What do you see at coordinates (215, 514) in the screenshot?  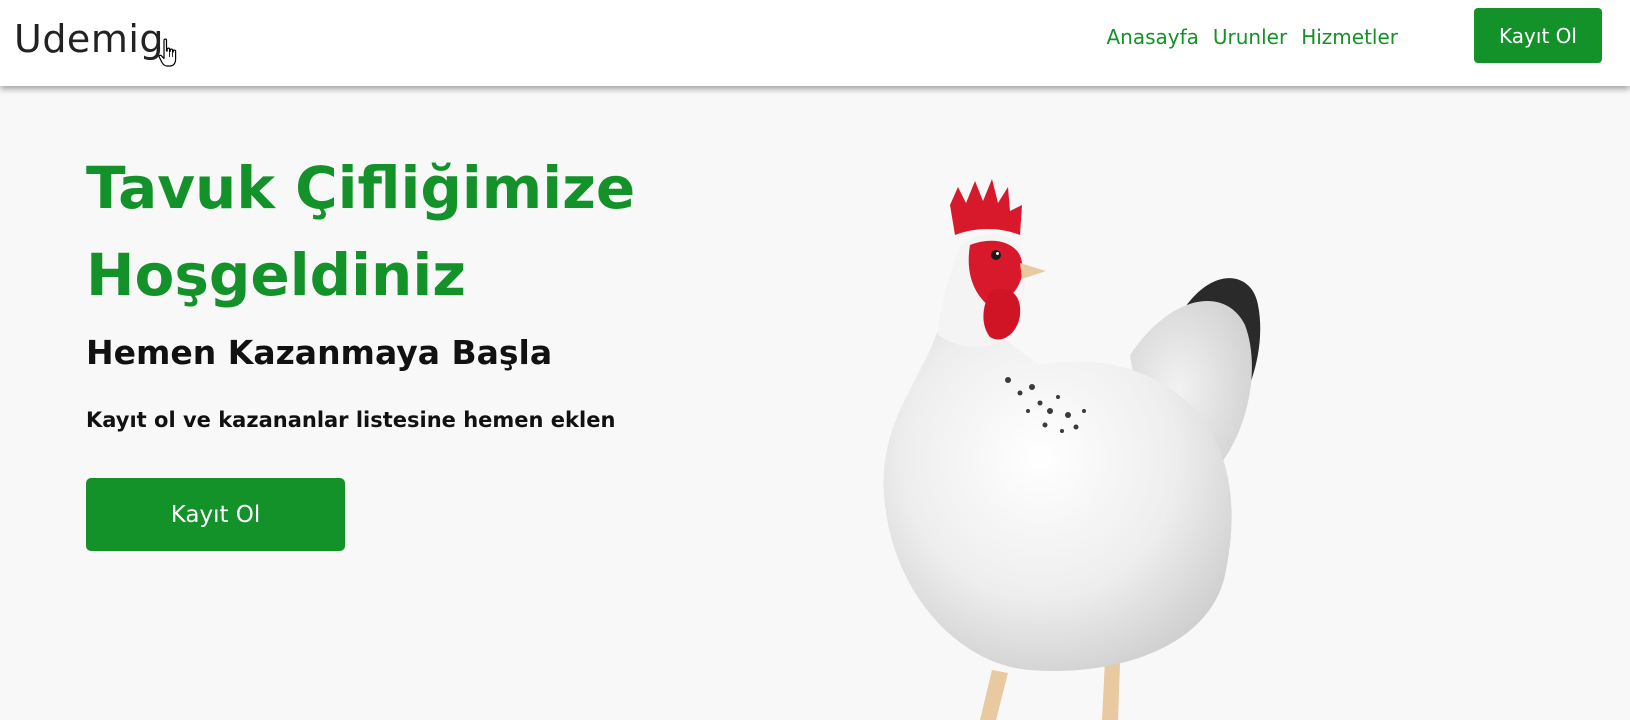 I see `hero-signup-button: Kayıt Ol` at bounding box center [215, 514].